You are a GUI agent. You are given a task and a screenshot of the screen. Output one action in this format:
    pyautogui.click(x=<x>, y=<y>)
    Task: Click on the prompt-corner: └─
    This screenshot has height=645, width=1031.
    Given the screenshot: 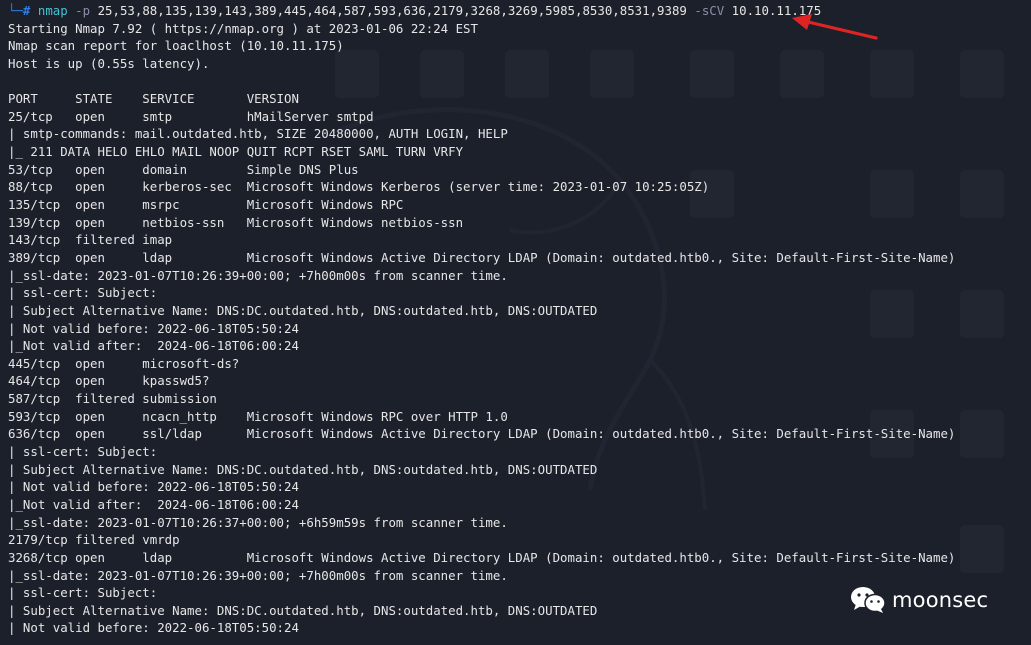 What is the action you would take?
    pyautogui.click(x=15, y=10)
    